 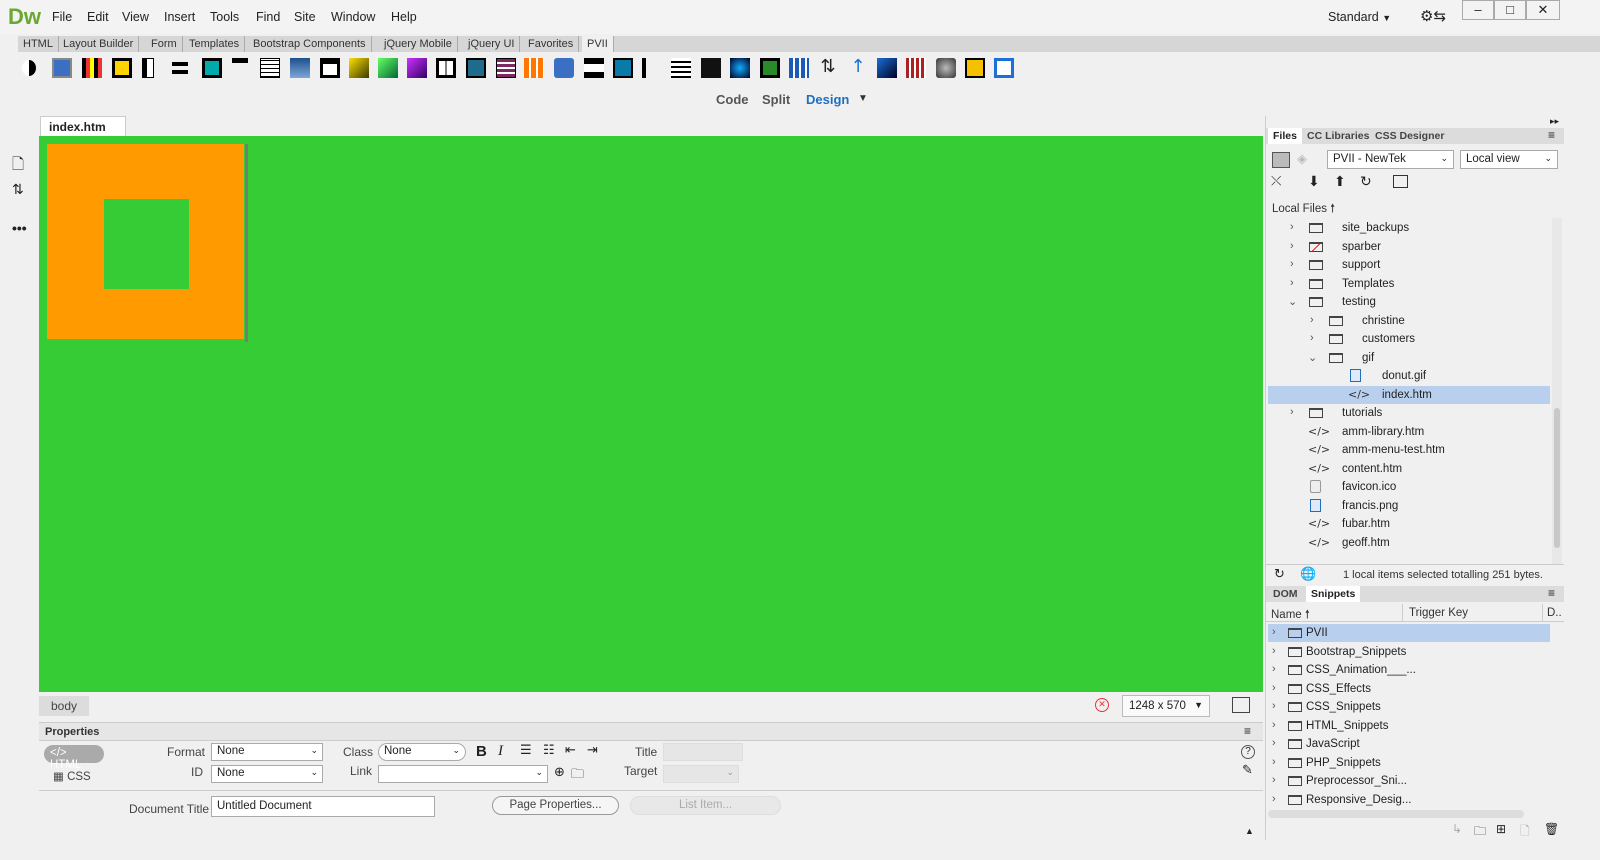 I want to click on target-select: ⌄, so click(x=701, y=774).